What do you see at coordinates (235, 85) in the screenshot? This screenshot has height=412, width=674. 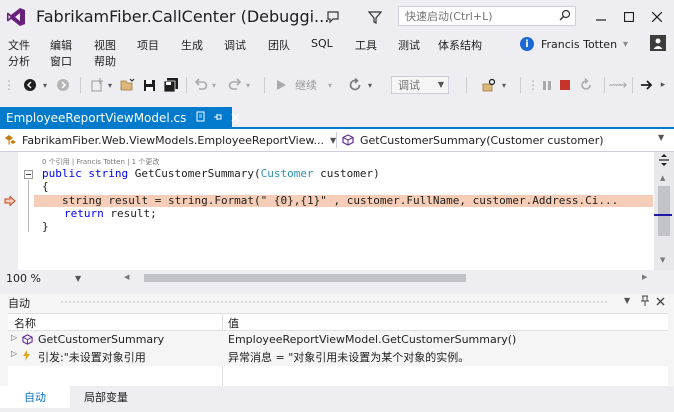 I see `redo-icon` at bounding box center [235, 85].